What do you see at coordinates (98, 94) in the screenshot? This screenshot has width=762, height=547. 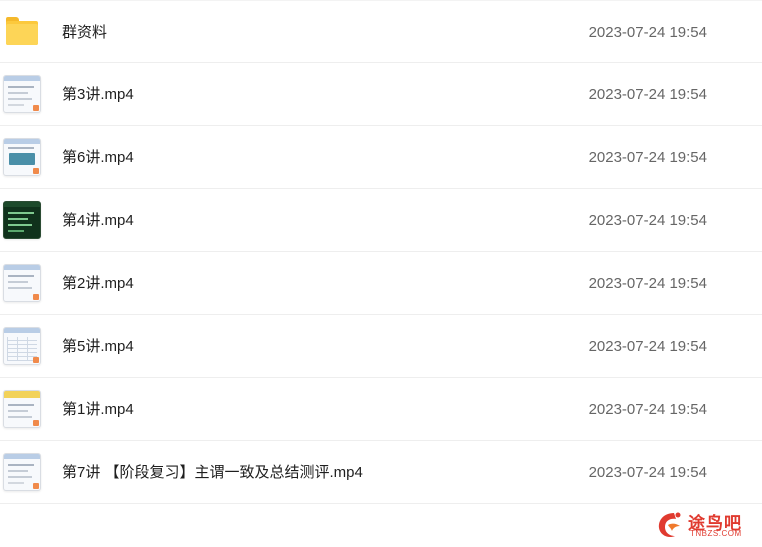 I see `file-name: 第3讲.mp4` at bounding box center [98, 94].